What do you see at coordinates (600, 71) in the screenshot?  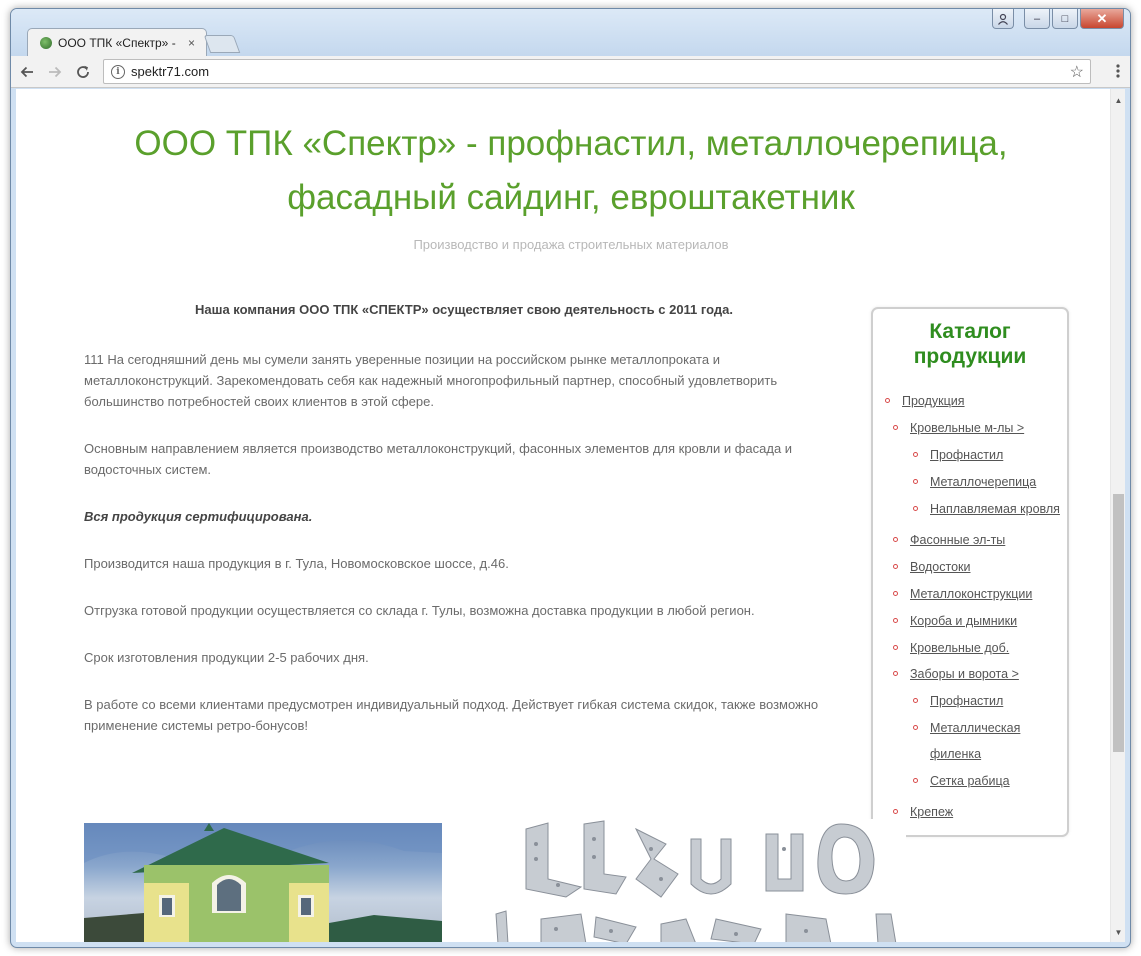 I see `url-text: spektr71.com` at bounding box center [600, 71].